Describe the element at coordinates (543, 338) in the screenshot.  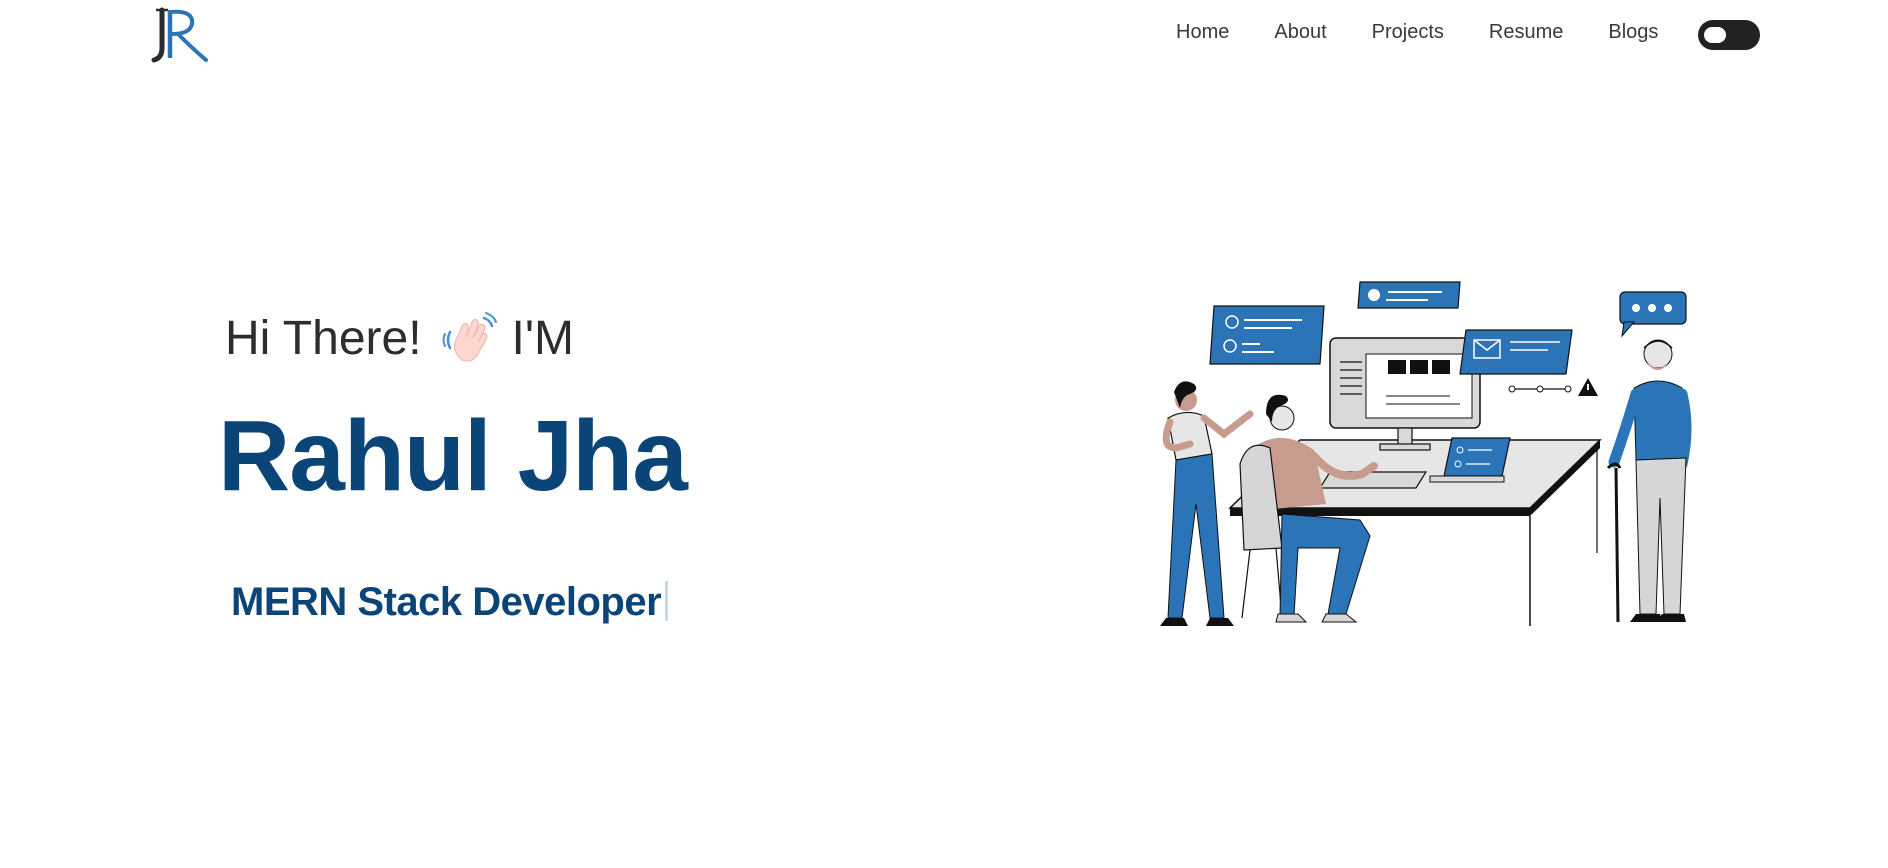
I see `greeting-suffix: I'M` at that location.